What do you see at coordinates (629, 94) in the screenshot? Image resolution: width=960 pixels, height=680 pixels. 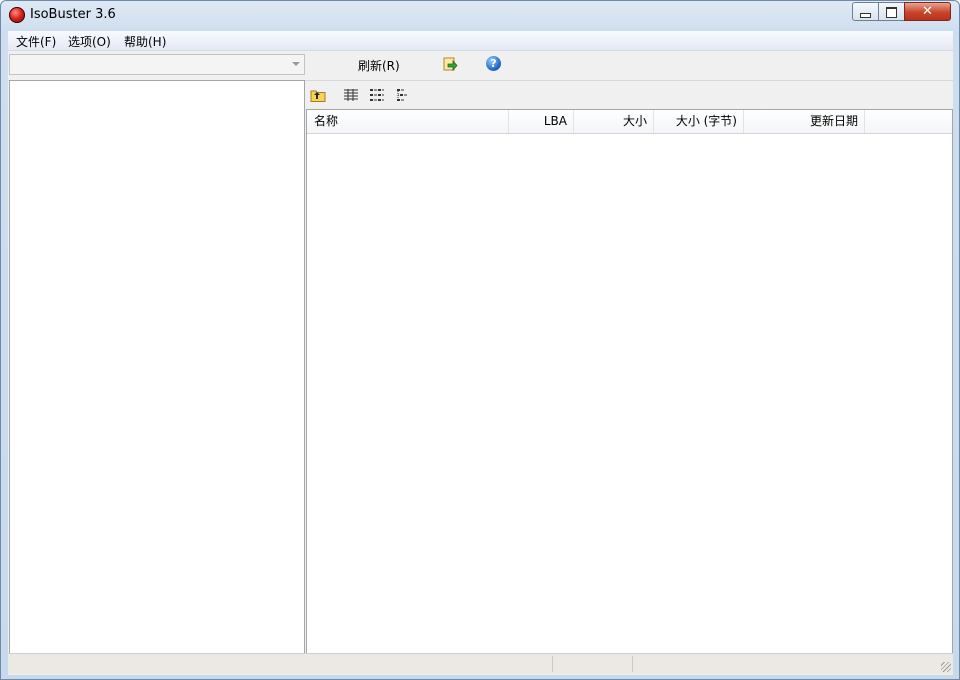 I see `list-toolbar` at bounding box center [629, 94].